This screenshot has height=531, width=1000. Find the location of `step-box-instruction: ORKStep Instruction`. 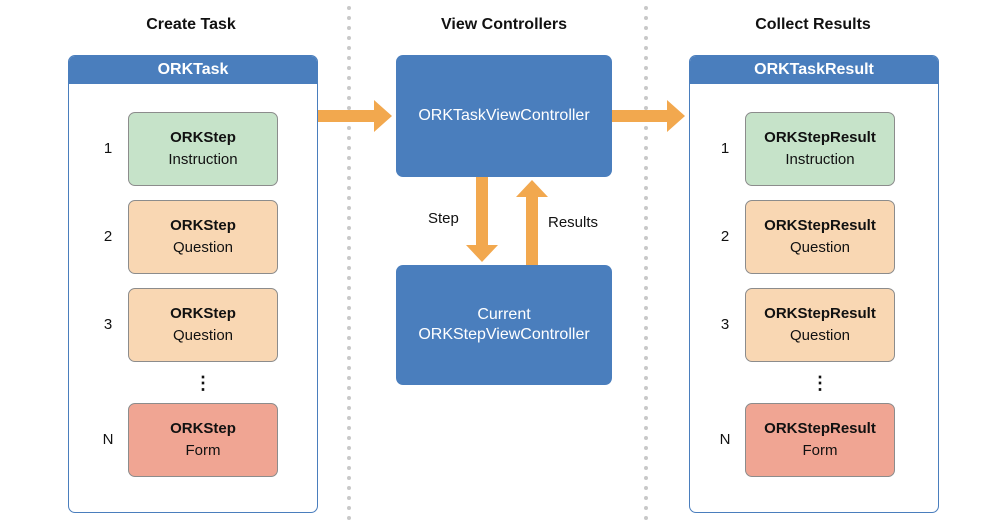

step-box-instruction: ORKStep Instruction is located at coordinates (203, 149).